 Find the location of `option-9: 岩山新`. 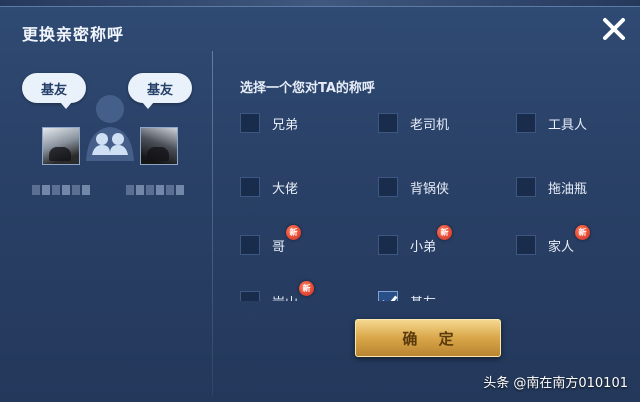

option-9: 岩山新 is located at coordinates (277, 290).